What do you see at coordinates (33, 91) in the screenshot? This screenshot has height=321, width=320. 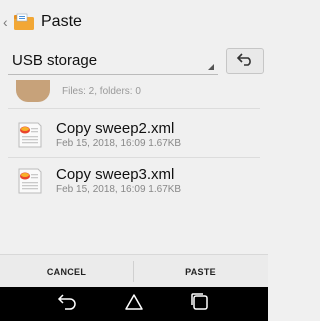 I see `folder-icon` at bounding box center [33, 91].